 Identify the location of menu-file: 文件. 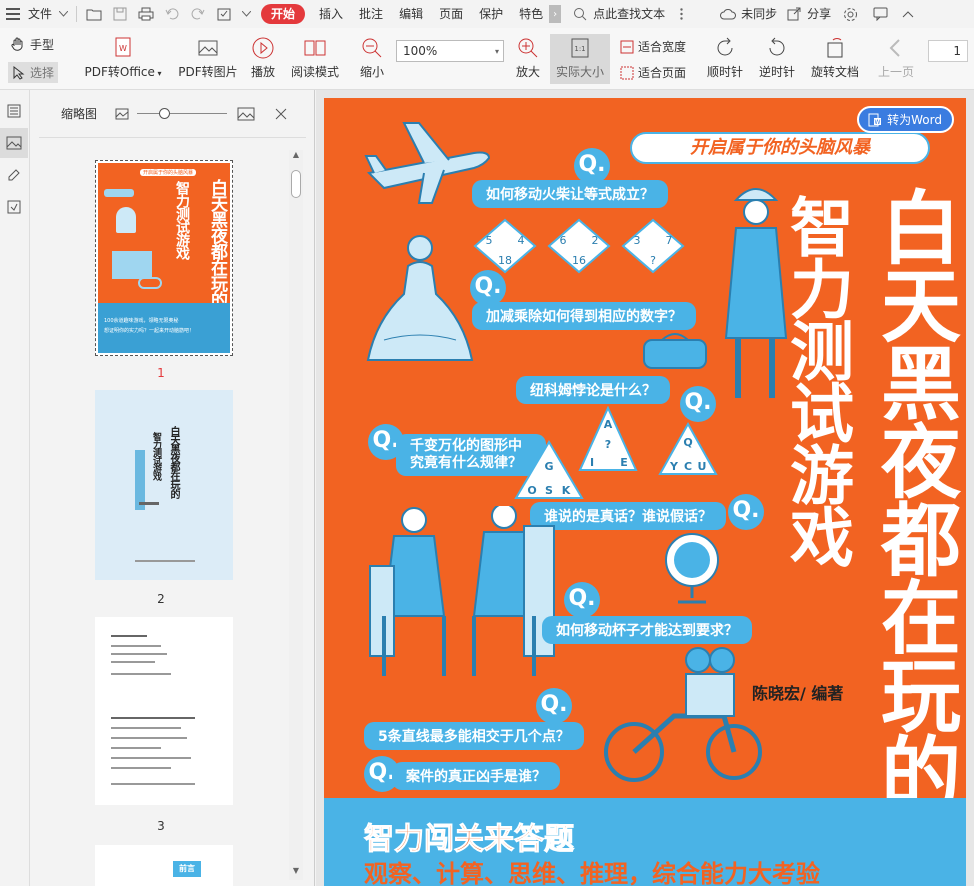
(40, 14).